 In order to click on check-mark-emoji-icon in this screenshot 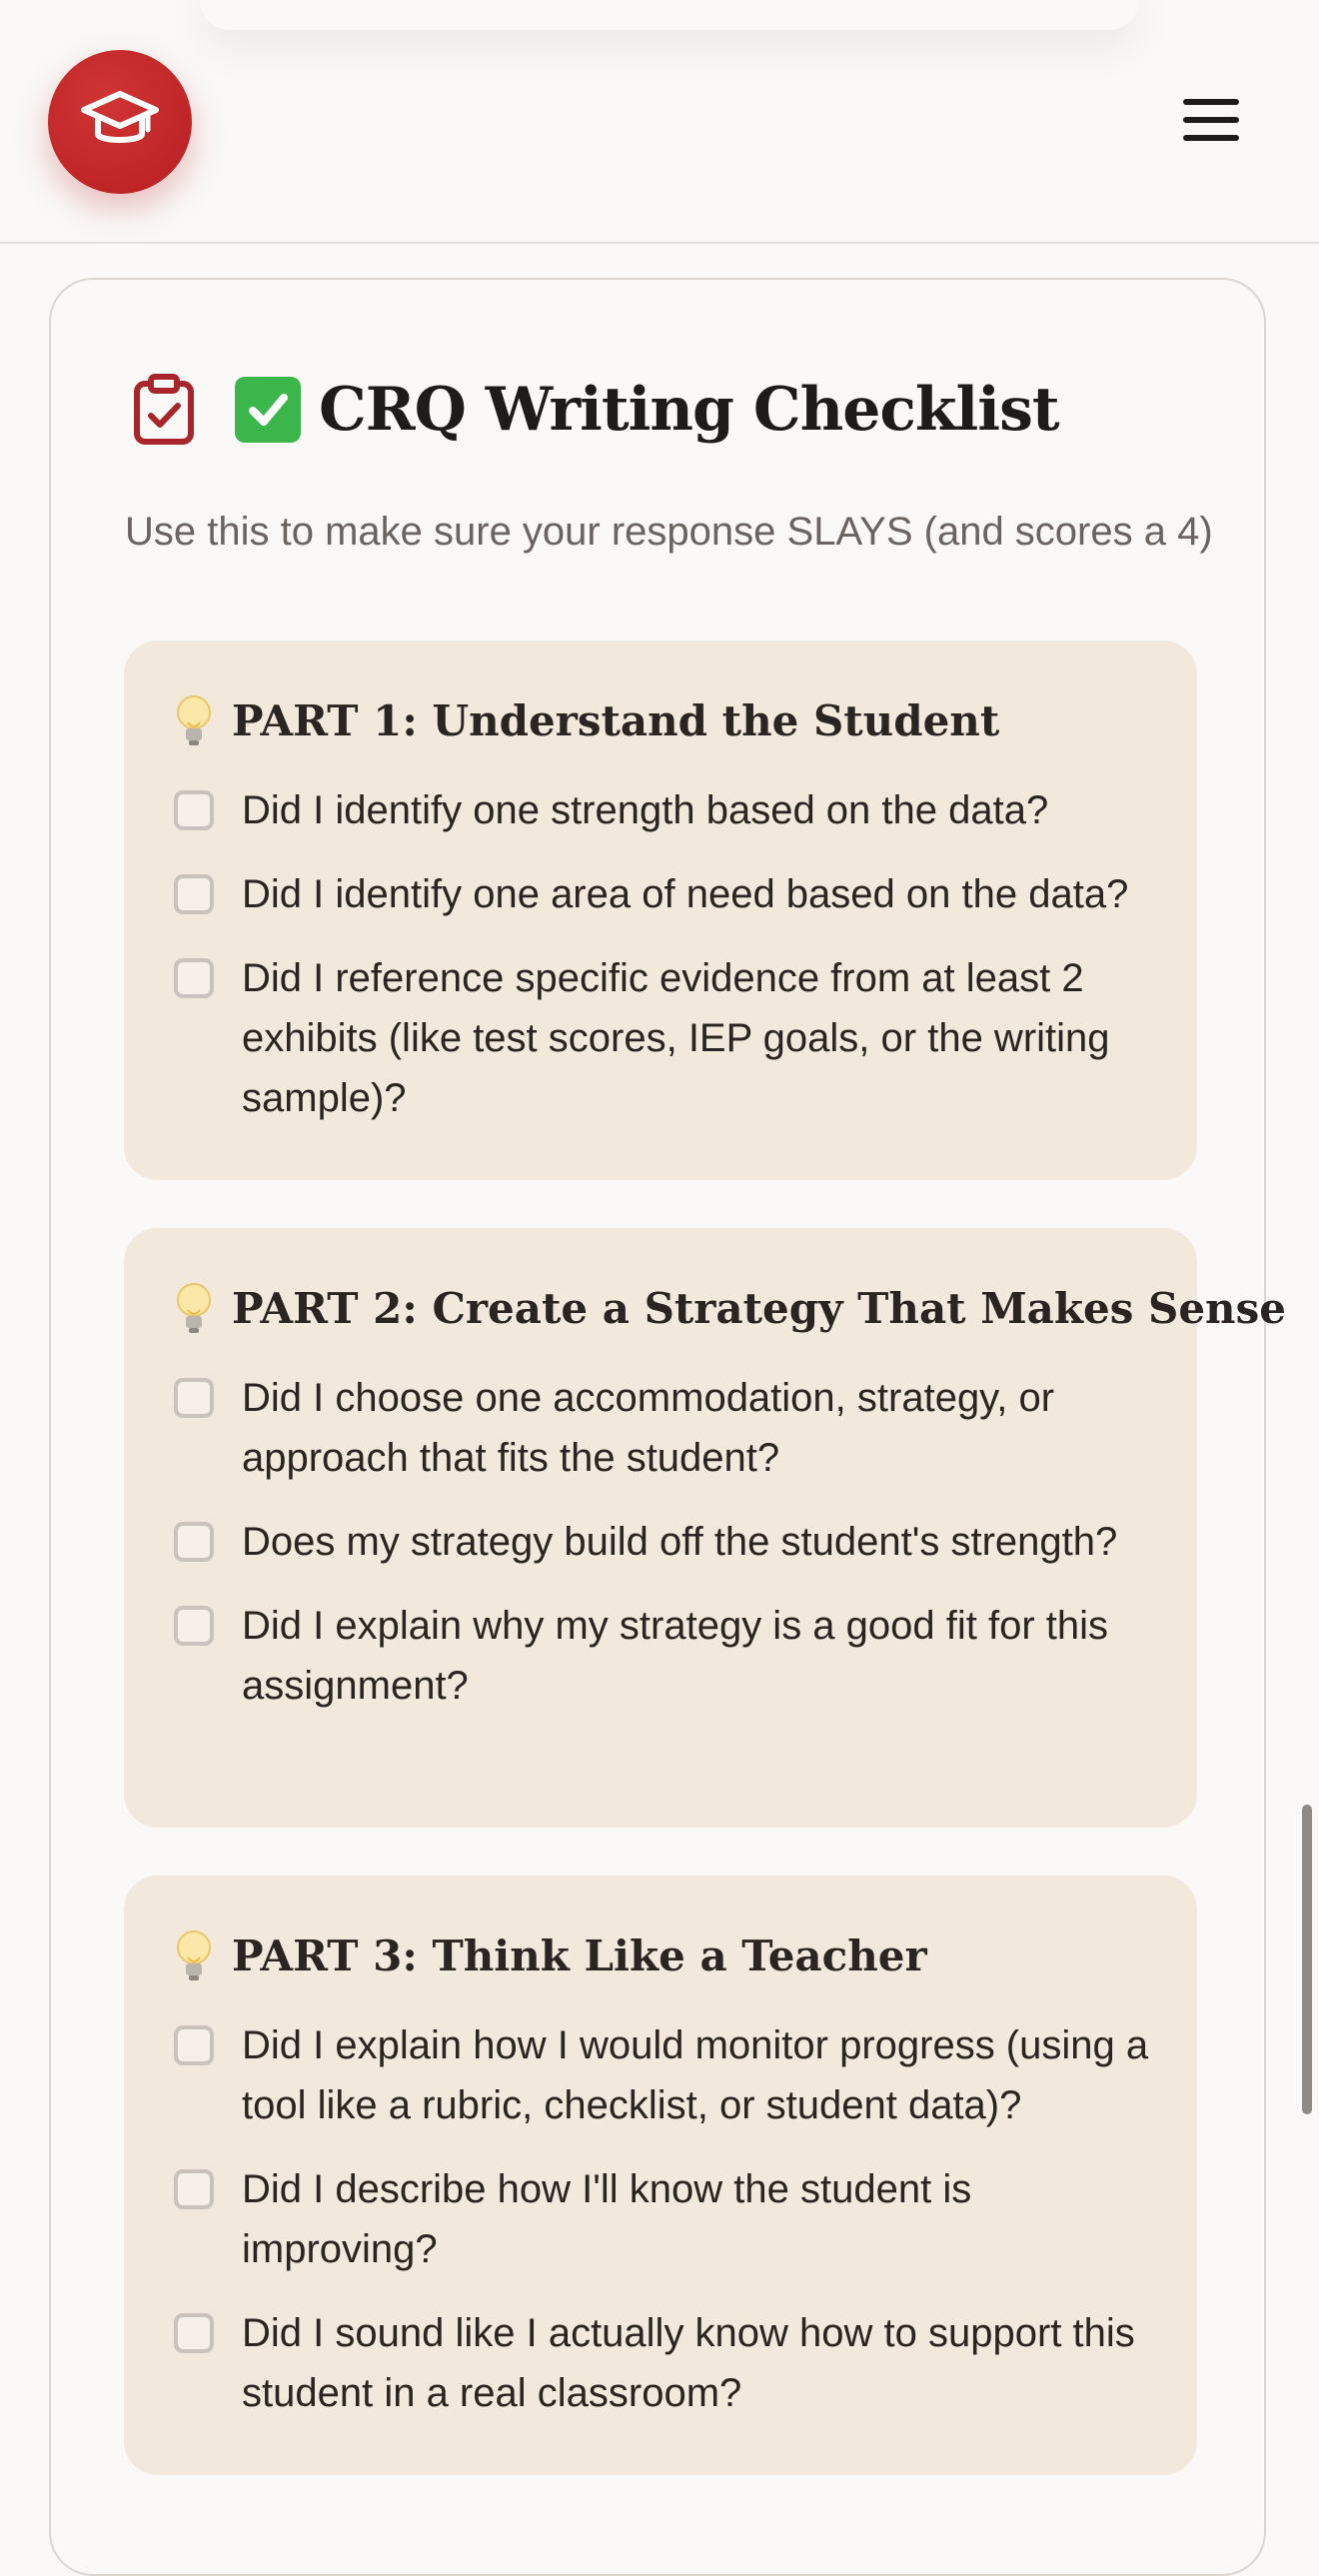, I will do `click(268, 410)`.